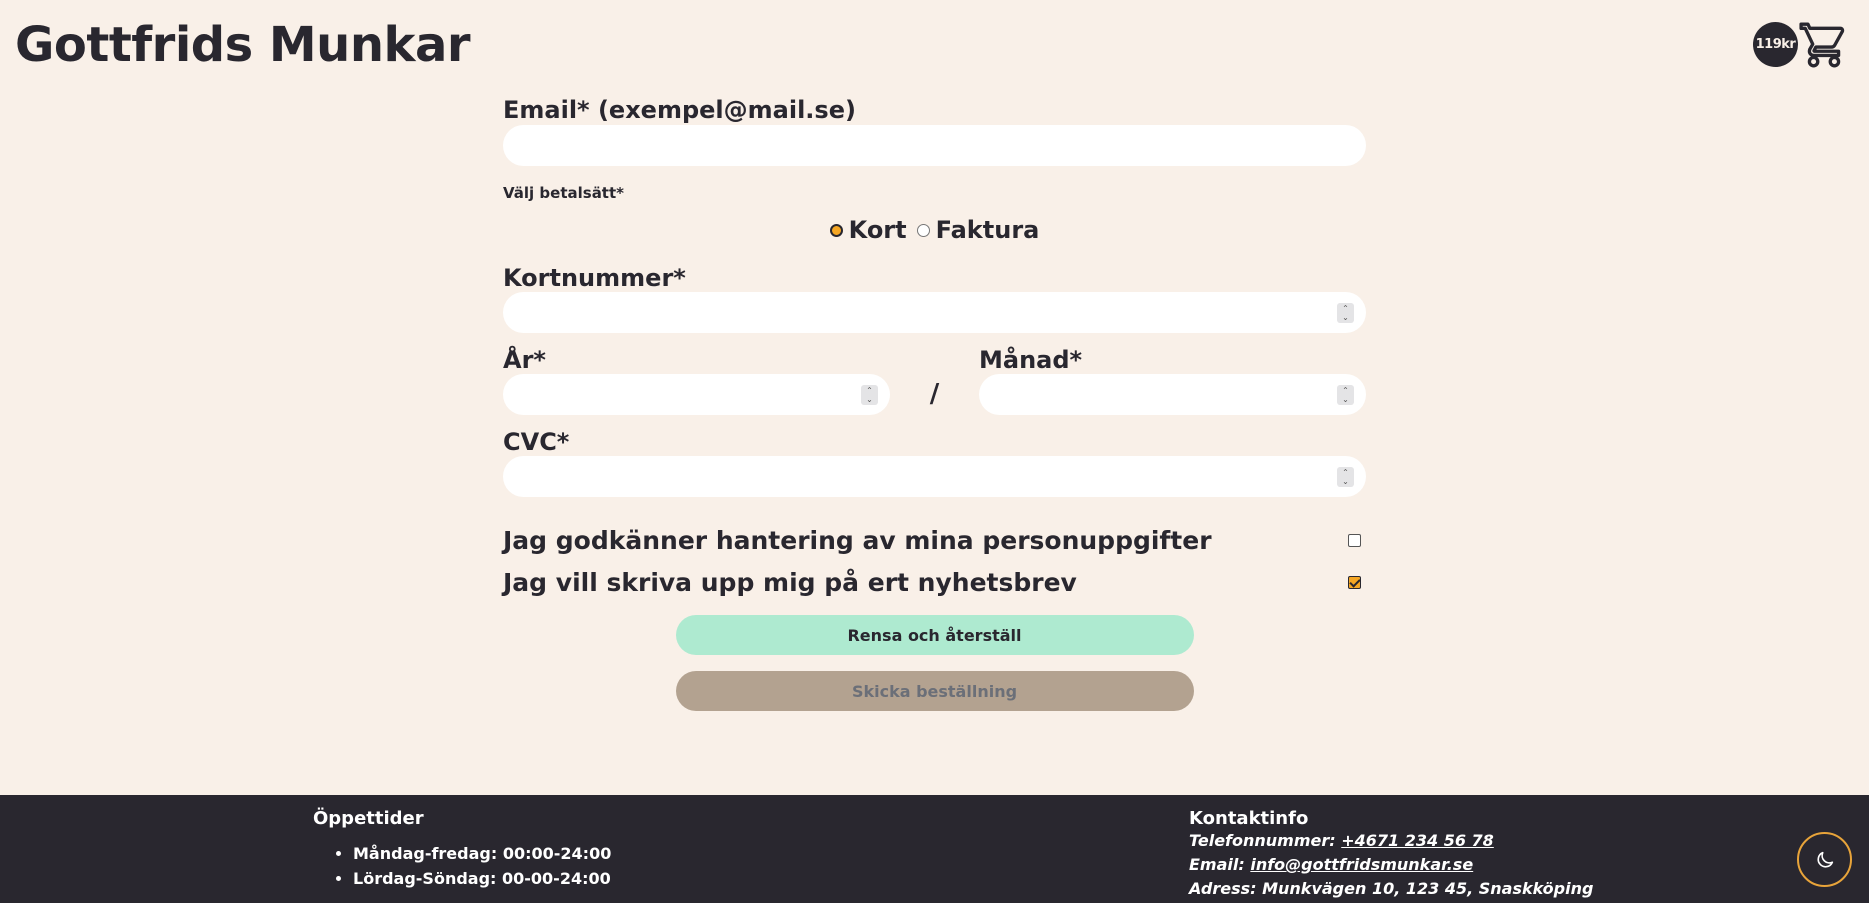  I want to click on month-label: Månad*, so click(1031, 360).